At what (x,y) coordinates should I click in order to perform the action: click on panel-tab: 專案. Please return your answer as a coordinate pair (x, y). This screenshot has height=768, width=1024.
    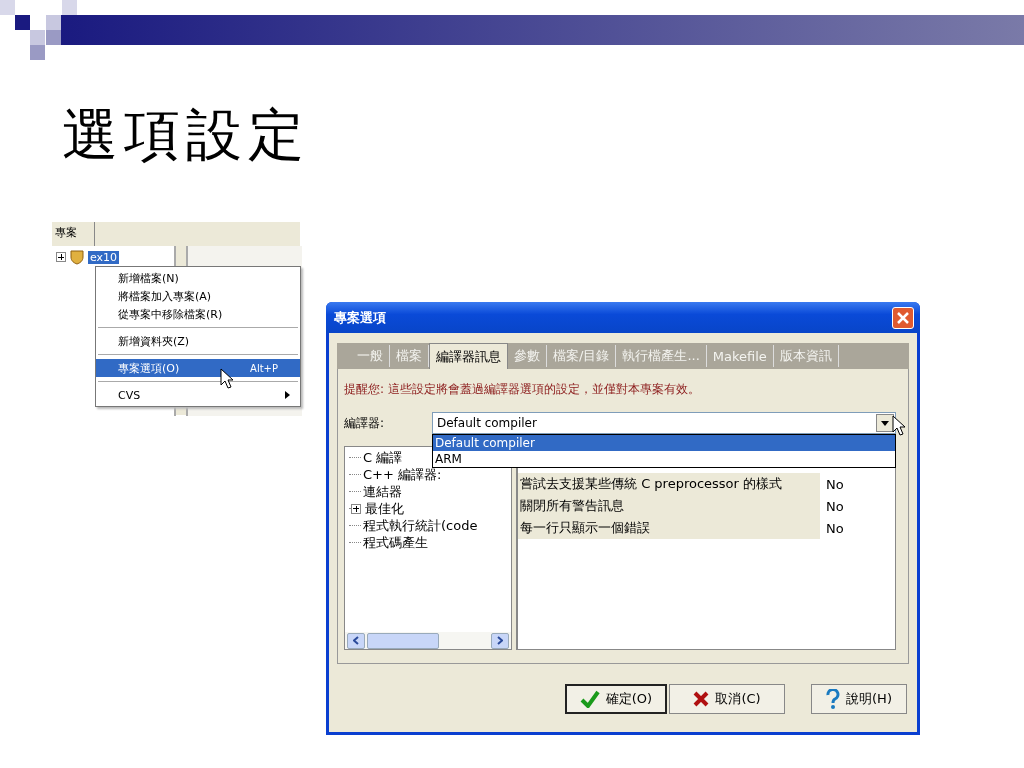
    Looking at the image, I should click on (73, 234).